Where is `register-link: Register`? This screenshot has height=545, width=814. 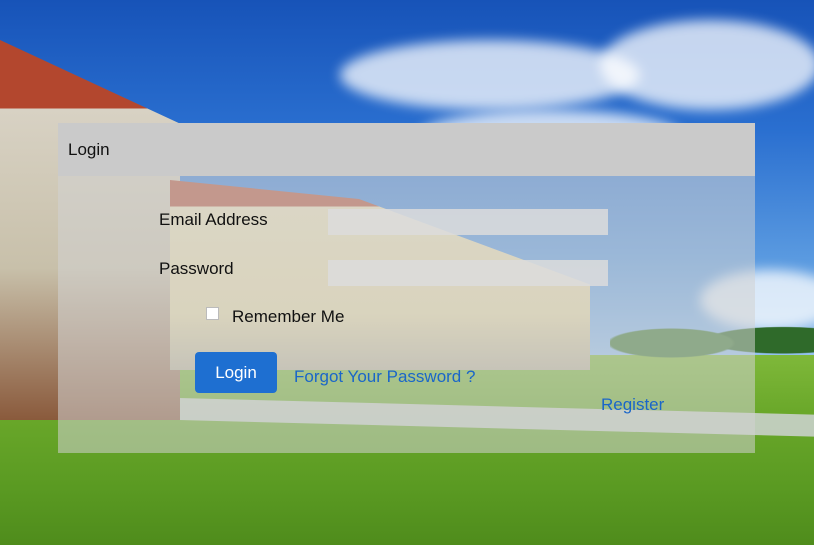
register-link: Register is located at coordinates (632, 405).